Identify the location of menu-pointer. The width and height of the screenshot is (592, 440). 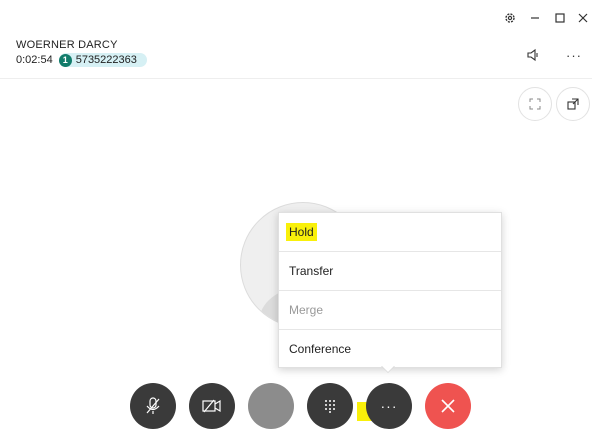
(388, 368).